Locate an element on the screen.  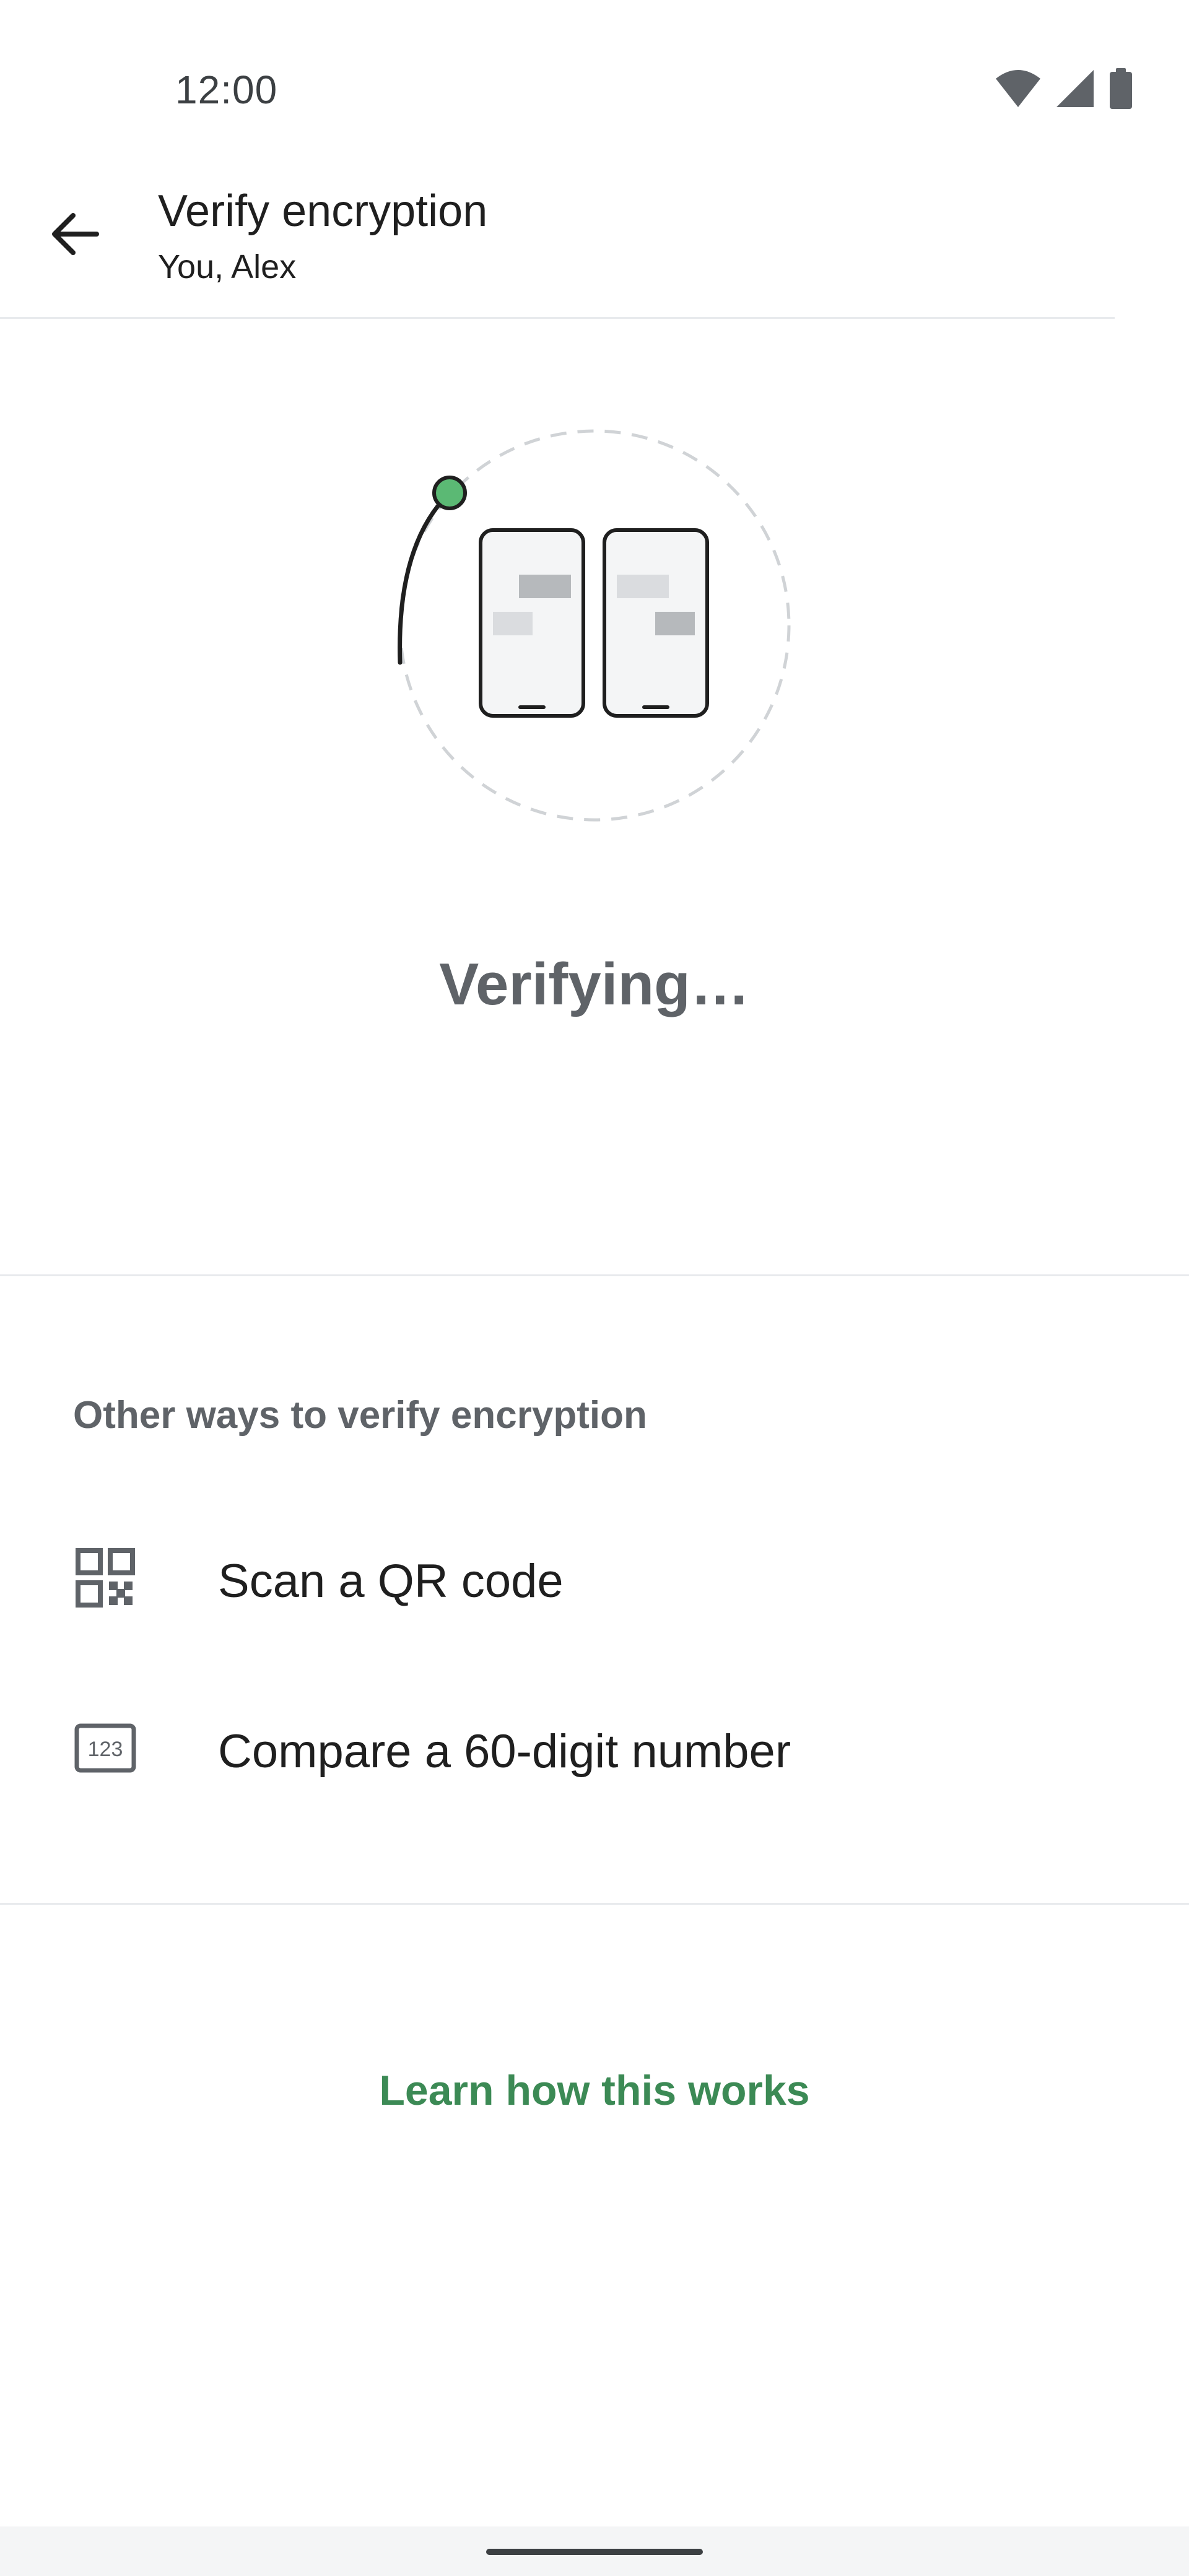
status-time: 12:00 is located at coordinates (226, 89).